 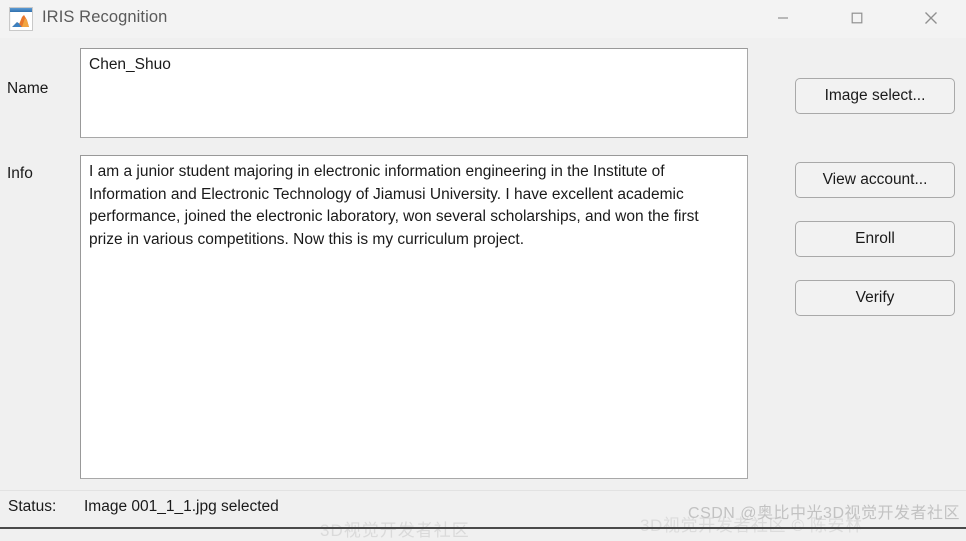 I want to click on name-label: Name, so click(x=28, y=88).